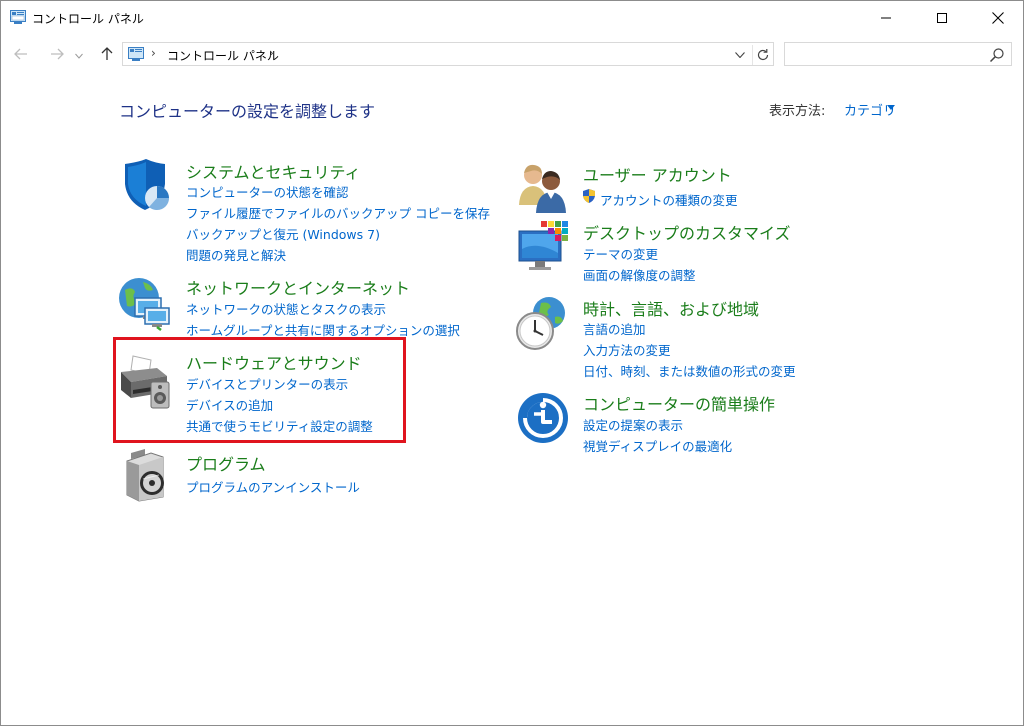 The image size is (1024, 726). I want to click on minimize-icon, so click(886, 17).